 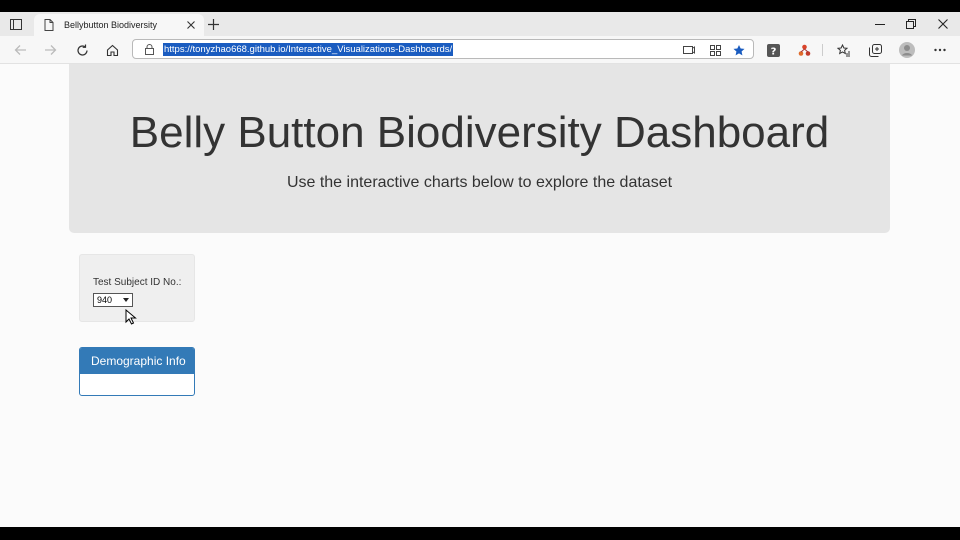 I want to click on demographic-info-panel: Demographic Info, so click(x=137, y=371).